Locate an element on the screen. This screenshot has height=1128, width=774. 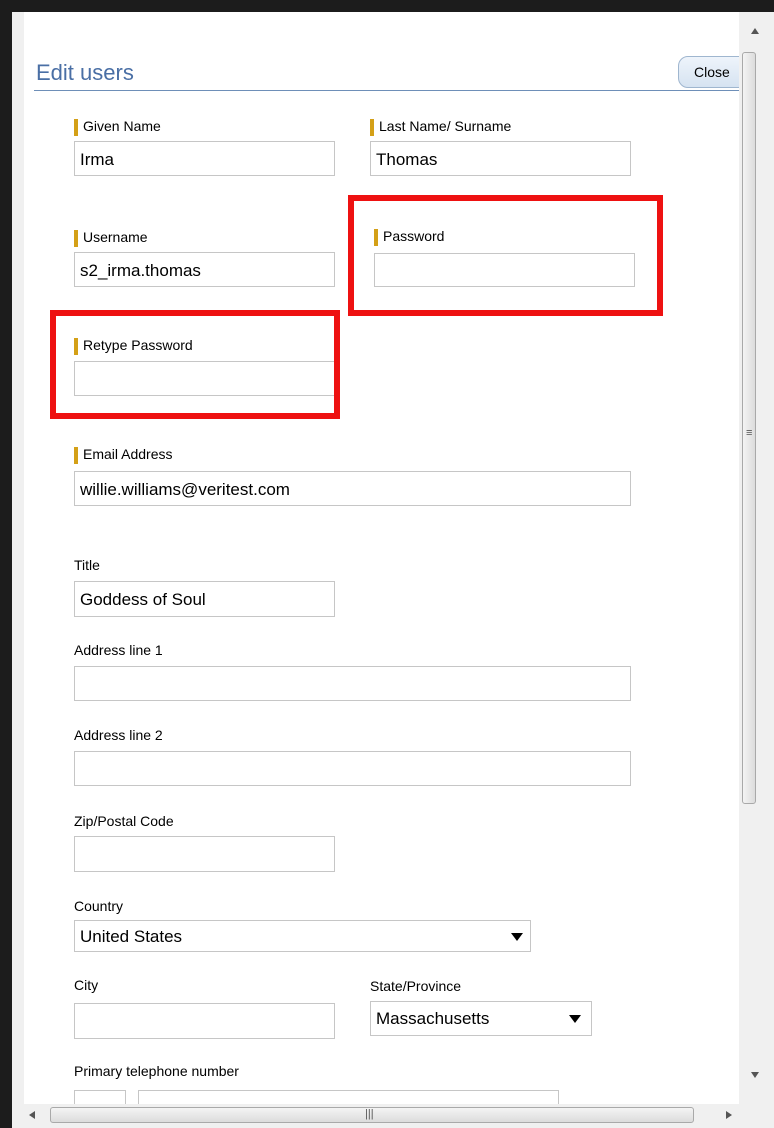
email-label: Email Address is located at coordinates (123, 455).